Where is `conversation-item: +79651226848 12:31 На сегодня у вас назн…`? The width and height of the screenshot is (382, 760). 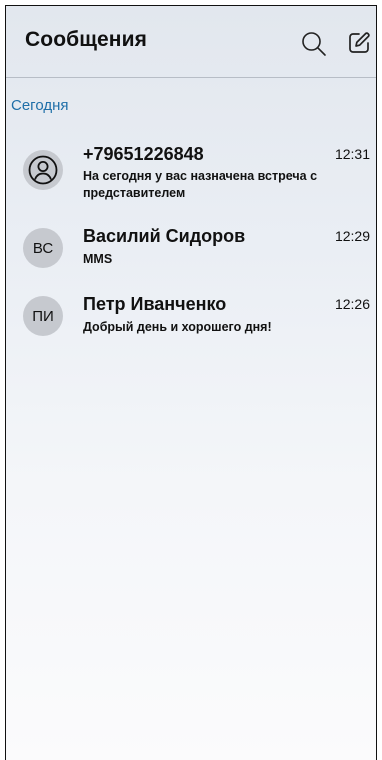
conversation-item: +79651226848 12:31 На сегодня у вас назн… is located at coordinates (191, 169).